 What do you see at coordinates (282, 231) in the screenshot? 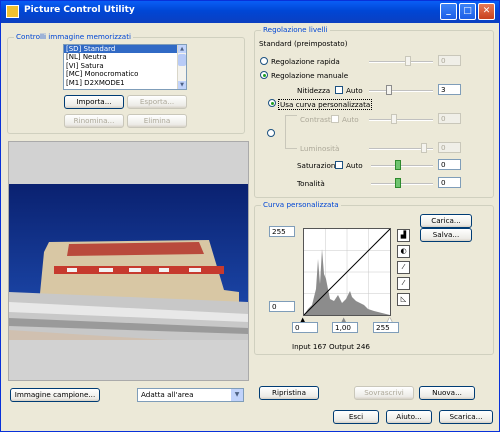
I see `output-max-input: 255` at bounding box center [282, 231].